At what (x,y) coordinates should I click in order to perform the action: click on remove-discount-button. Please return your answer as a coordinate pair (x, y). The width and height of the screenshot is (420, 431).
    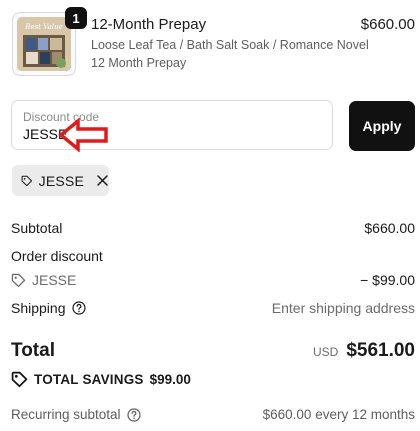
    Looking at the image, I should click on (102, 180).